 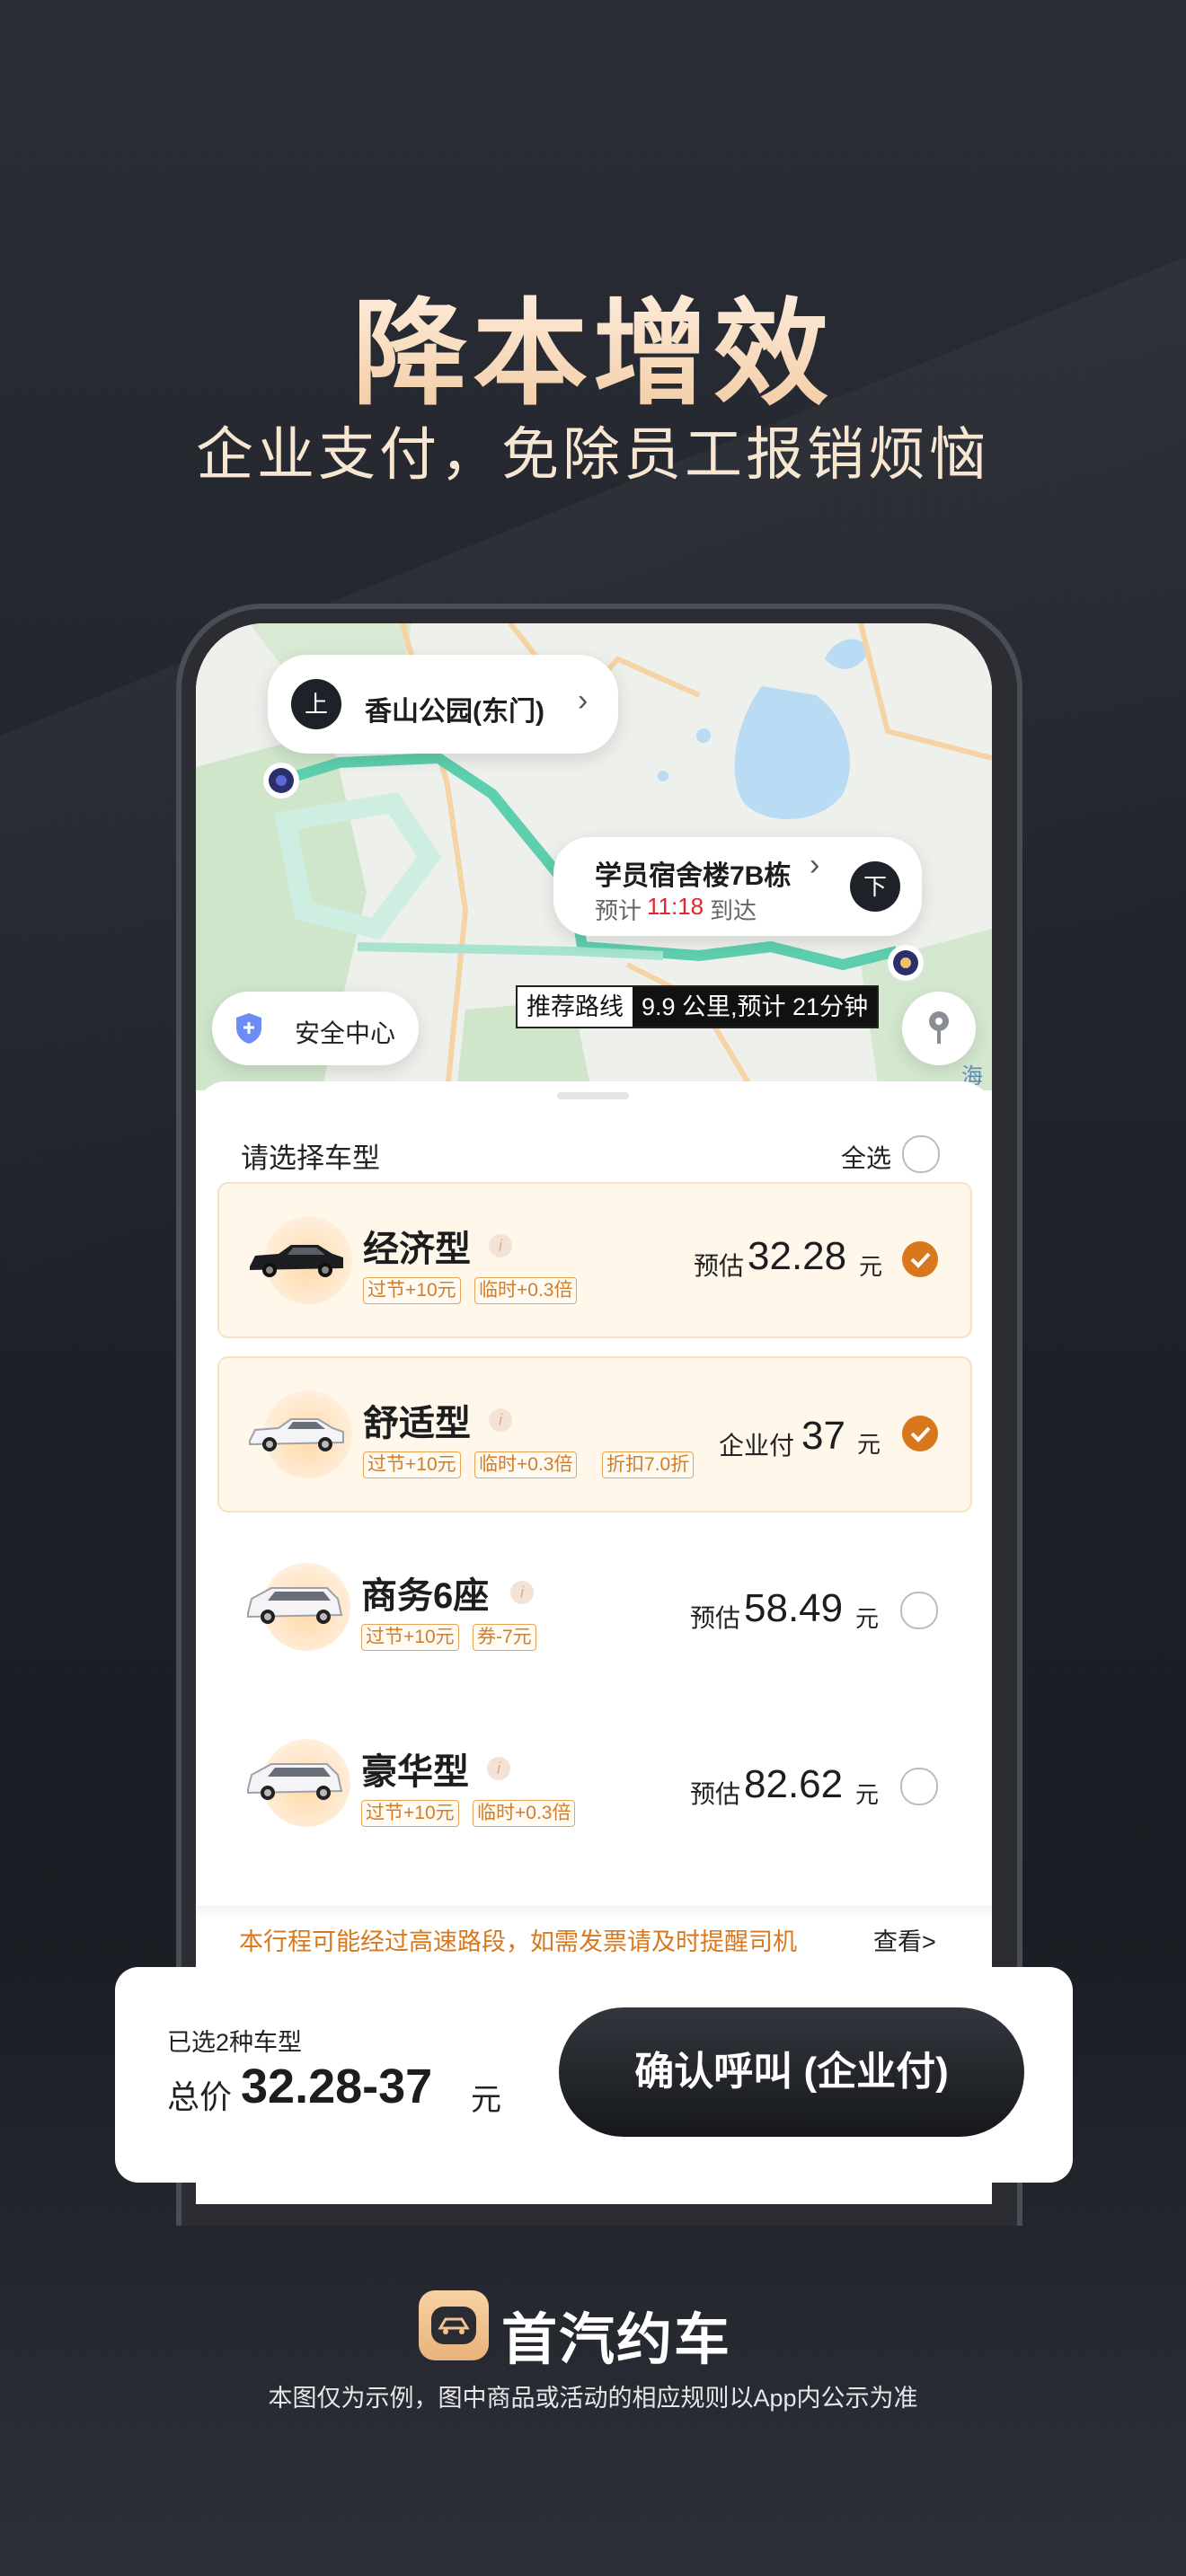 I want to click on order-summary-bar: 已选2种车型 总价 32.28-37 元 确认呼叫 (企业付), so click(x=594, y=2075).